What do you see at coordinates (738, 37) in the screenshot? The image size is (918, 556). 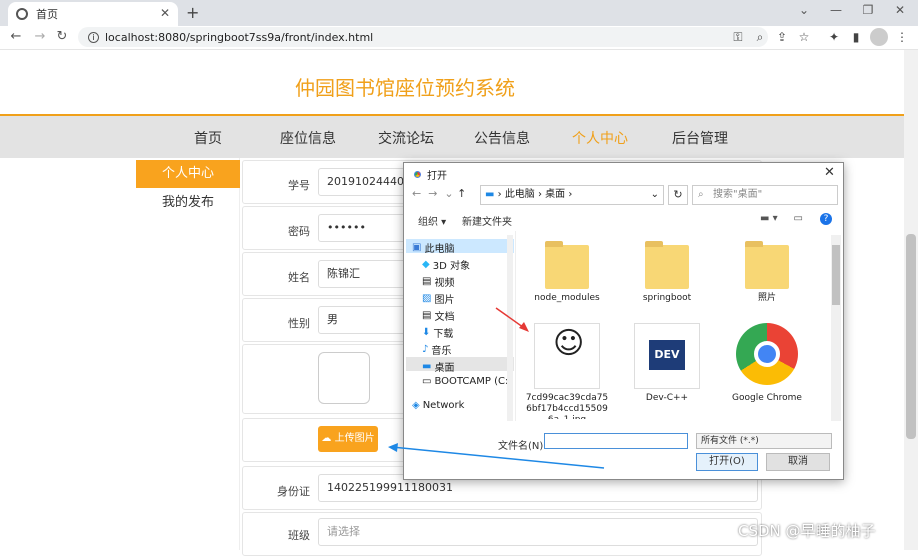 I see `key-icon: ⚿` at bounding box center [738, 37].